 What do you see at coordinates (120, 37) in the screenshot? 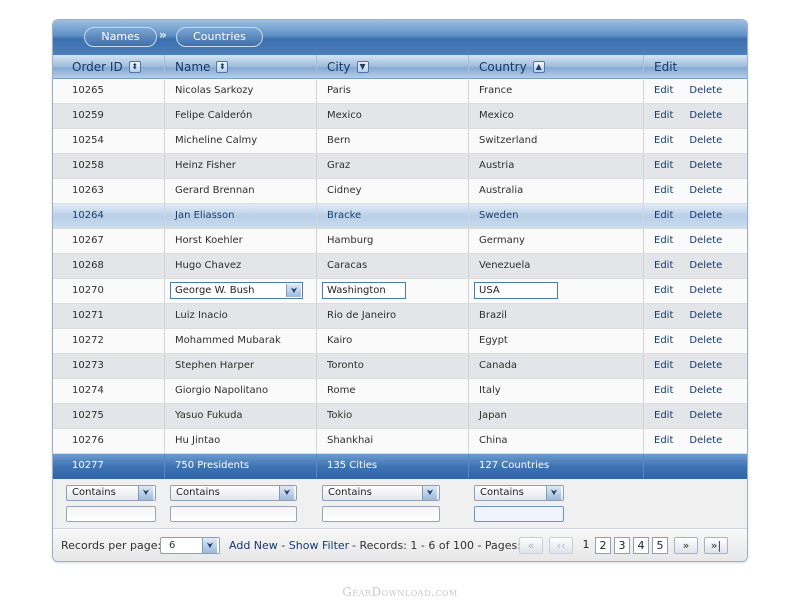
I see `breadcrumb-item-names: Names` at bounding box center [120, 37].